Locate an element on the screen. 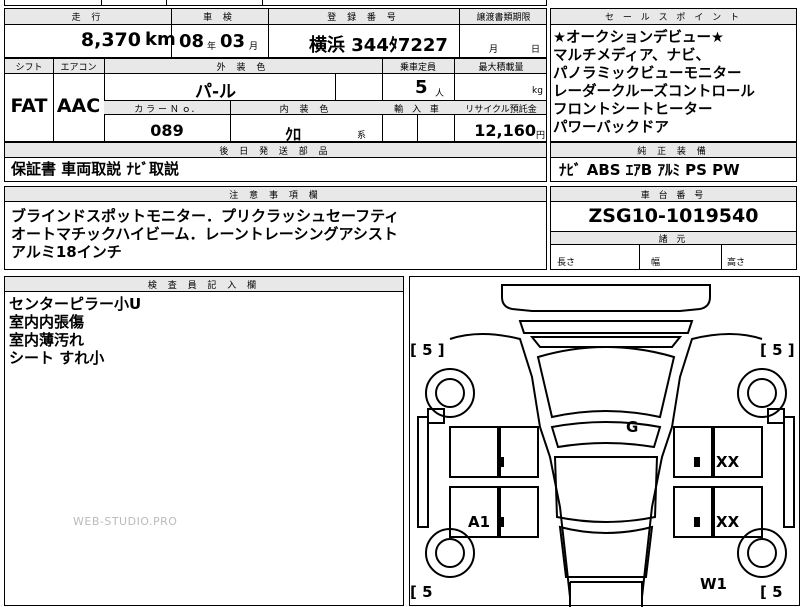 This screenshot has height=607, width=800. max-load-label: 最大積載量 is located at coordinates (501, 68).